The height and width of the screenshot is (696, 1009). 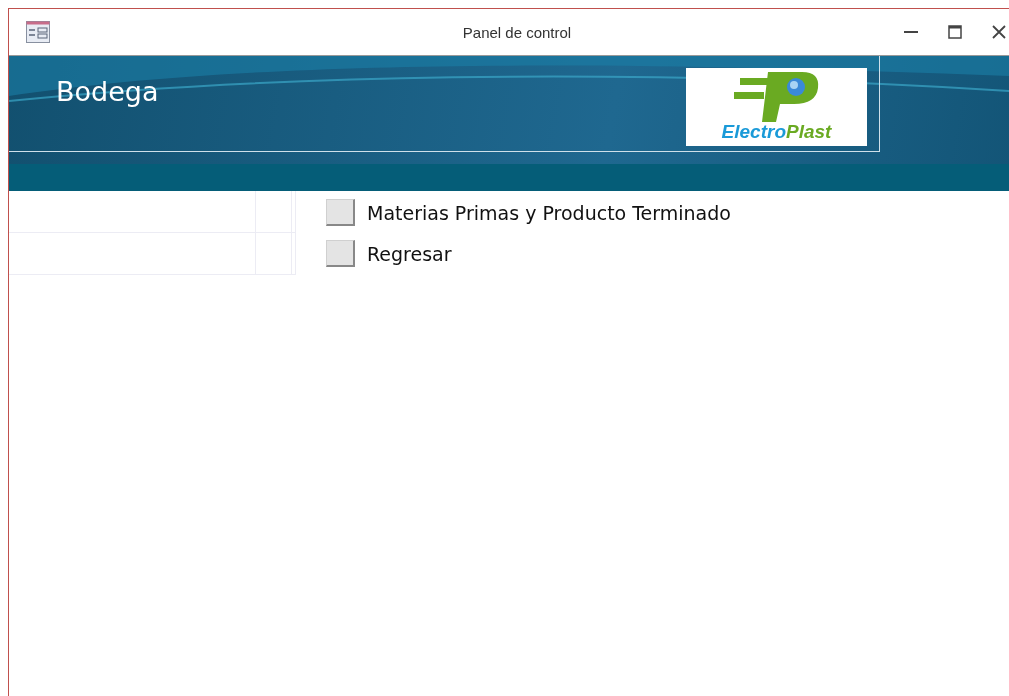 I want to click on menu-label: Regresar, so click(x=409, y=253).